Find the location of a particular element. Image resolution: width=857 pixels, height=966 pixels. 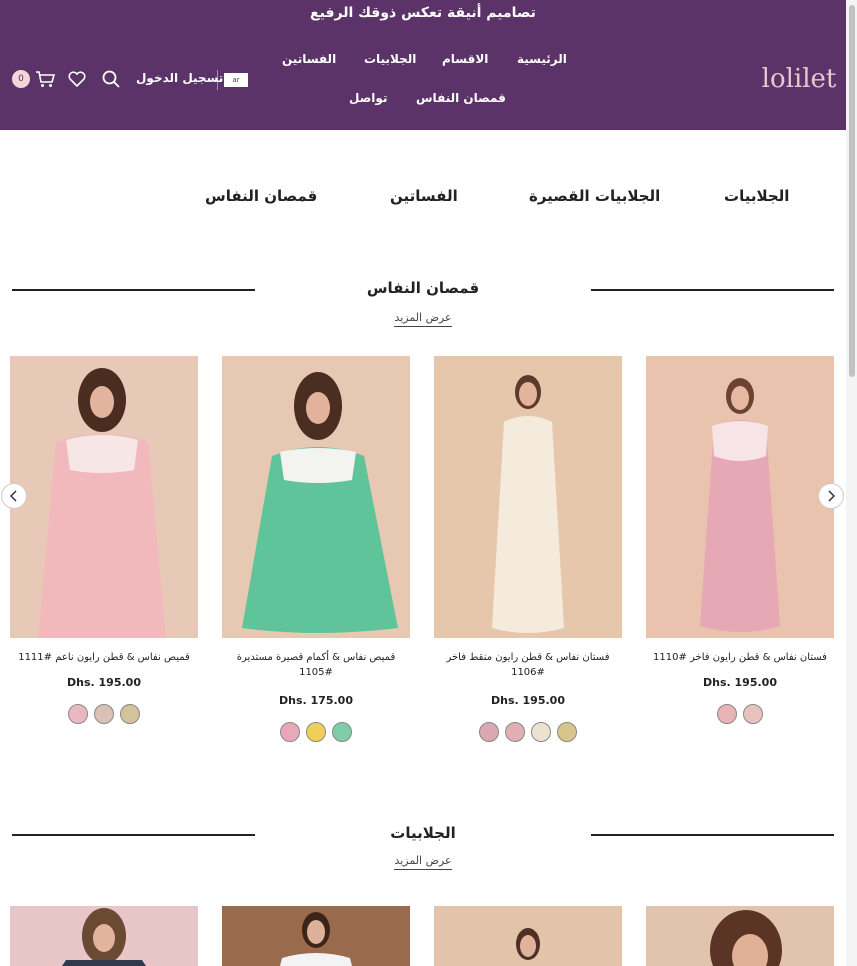

search-icon is located at coordinates (111, 79).